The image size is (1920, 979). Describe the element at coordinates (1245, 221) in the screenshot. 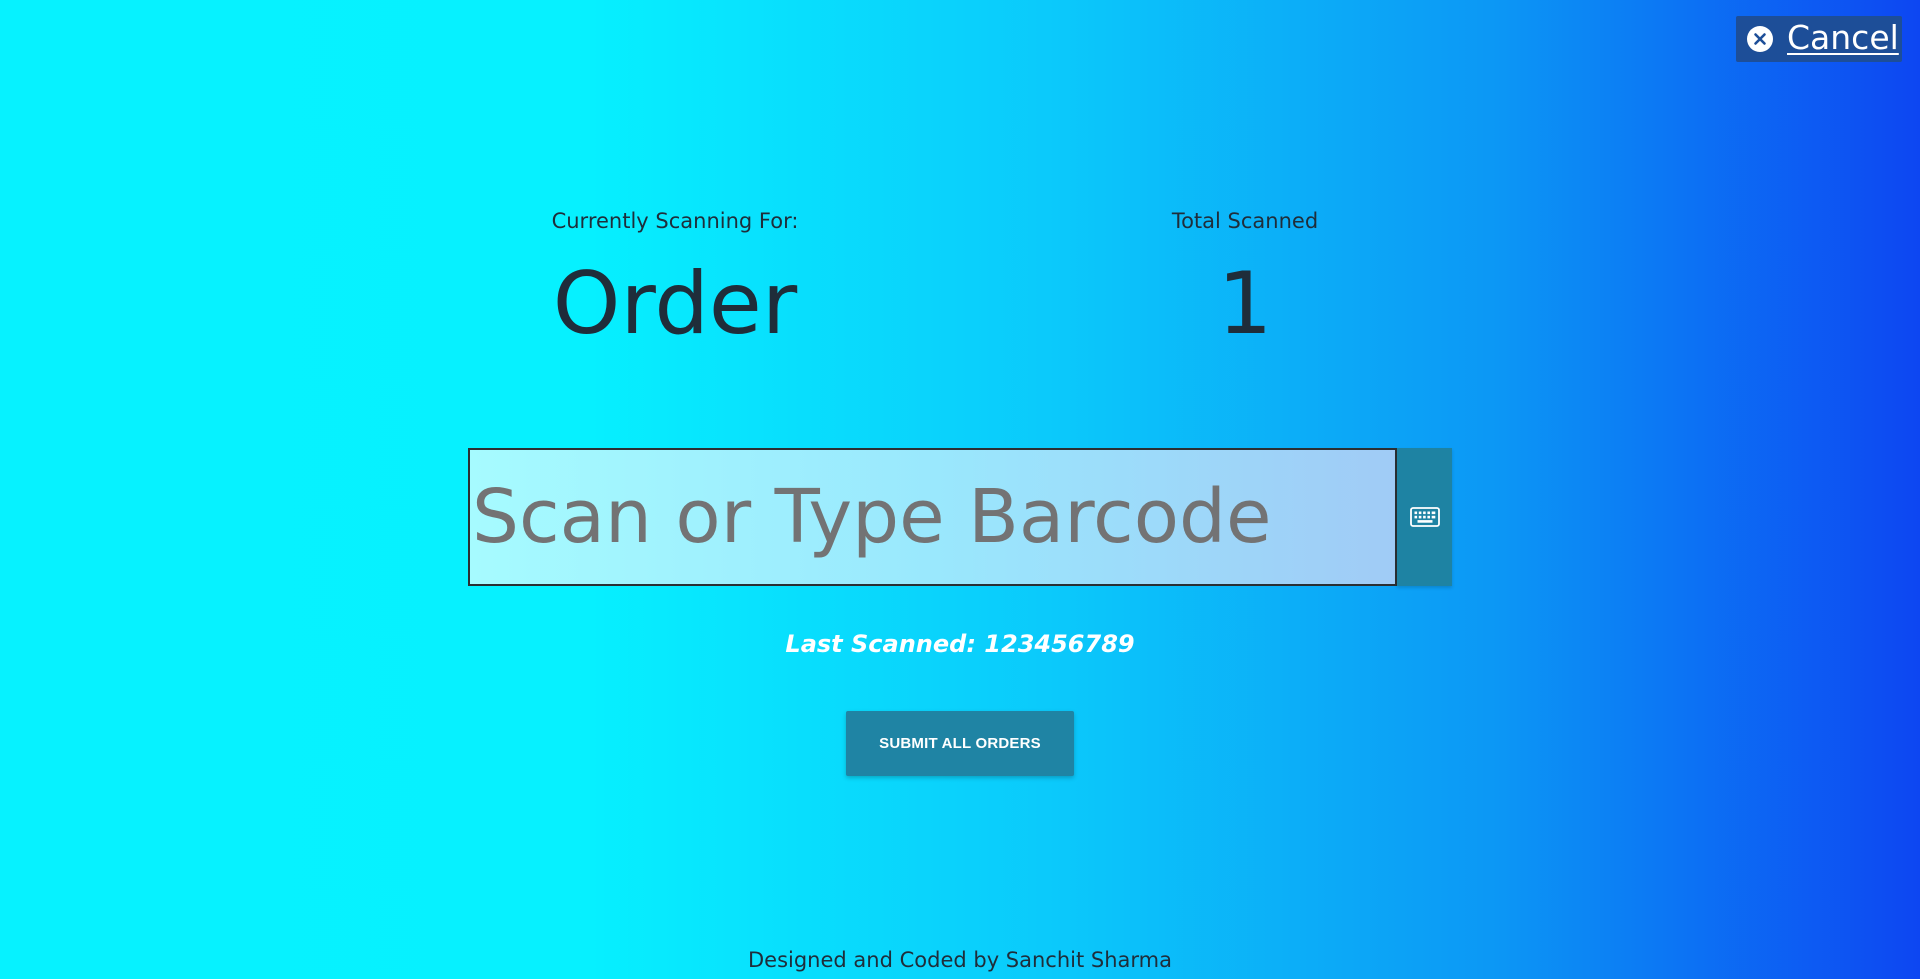

I see `total-scanned-label: Total Scanned` at that location.